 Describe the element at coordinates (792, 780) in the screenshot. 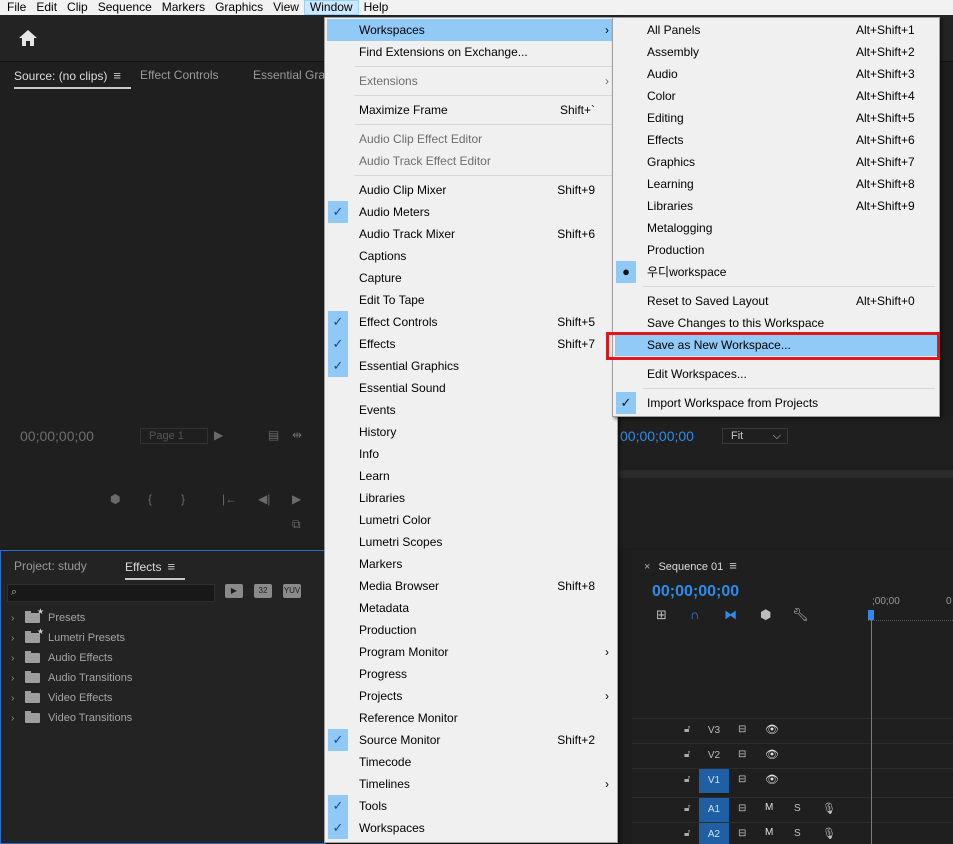

I see `track-v1: 🔓︎ V1 ⊟ 👁︎` at that location.